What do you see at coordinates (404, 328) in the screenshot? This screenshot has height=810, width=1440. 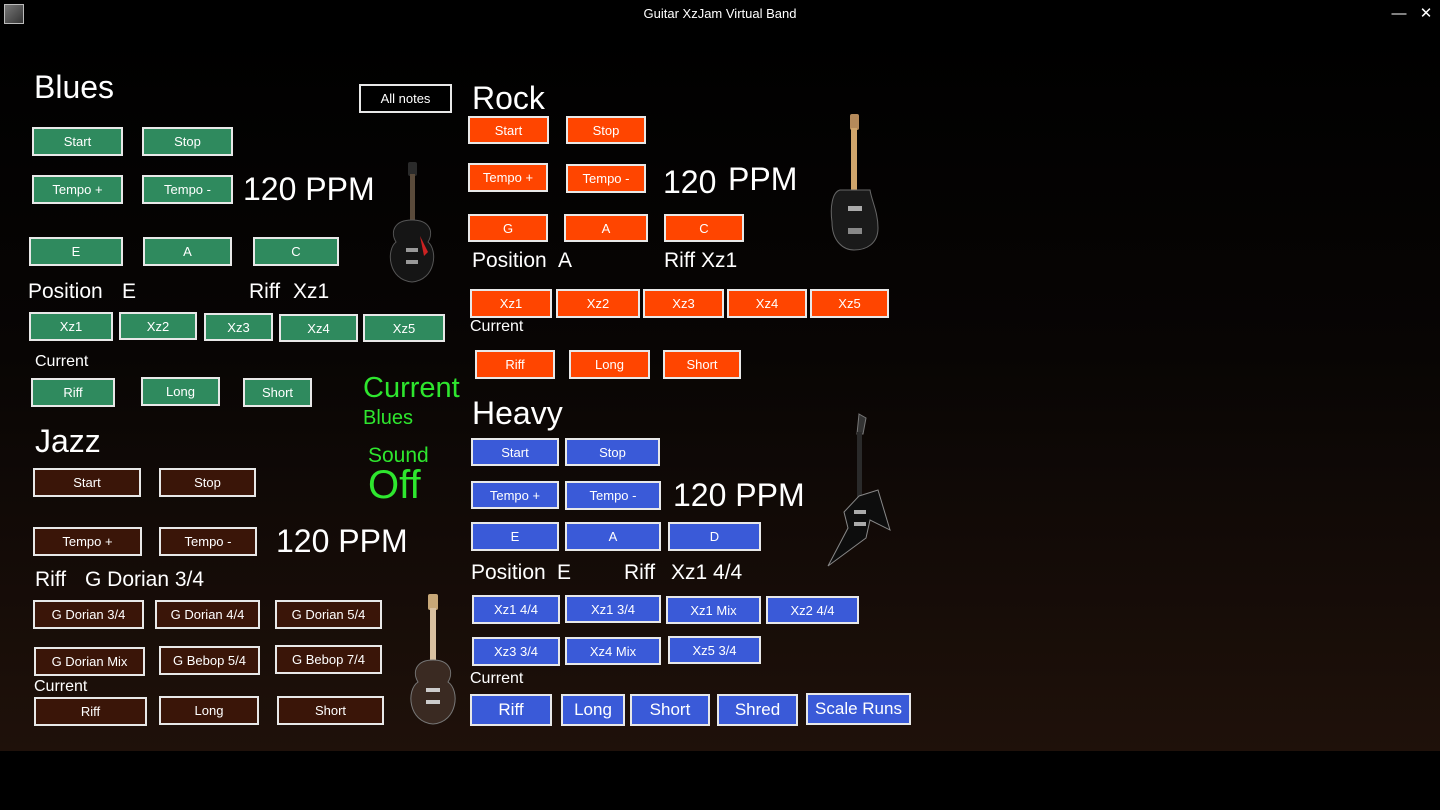 I see `blues-riff-xz5-button: Xz5` at bounding box center [404, 328].